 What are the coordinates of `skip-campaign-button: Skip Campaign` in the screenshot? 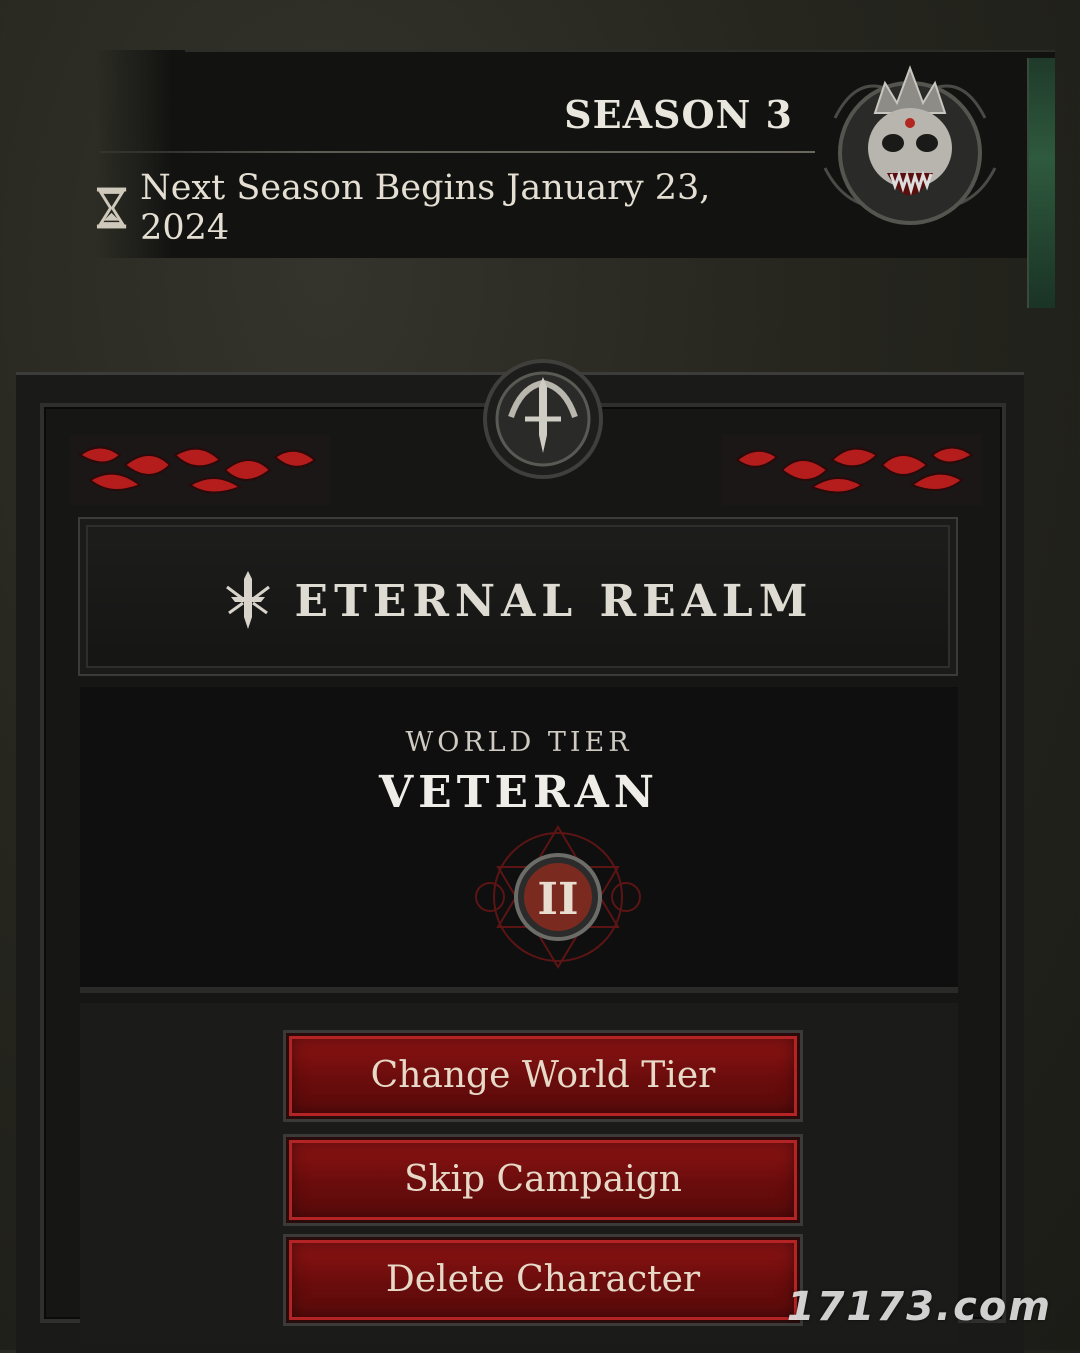 It's located at (543, 1180).